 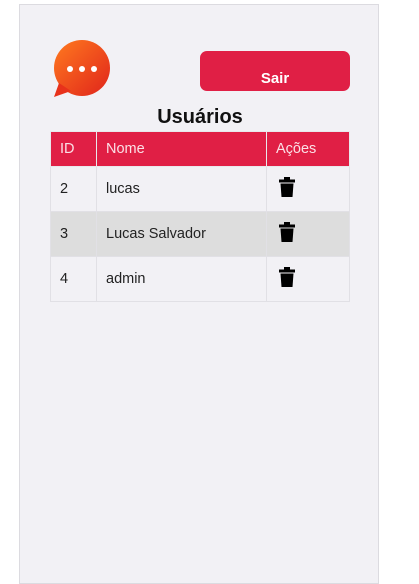 I want to click on page-title: Usuários, so click(x=200, y=117).